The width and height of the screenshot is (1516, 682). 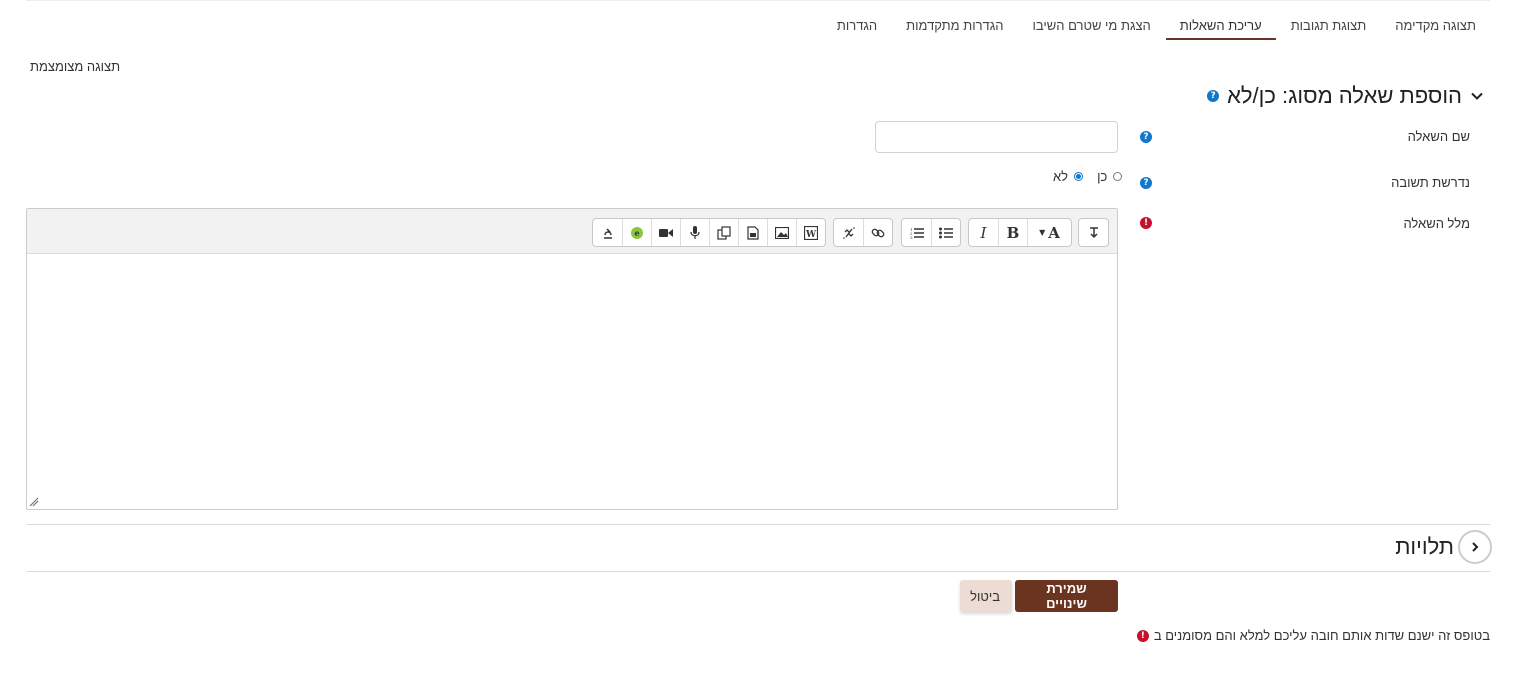 What do you see at coordinates (694, 232) in the screenshot?
I see `record-audio-icon` at bounding box center [694, 232].